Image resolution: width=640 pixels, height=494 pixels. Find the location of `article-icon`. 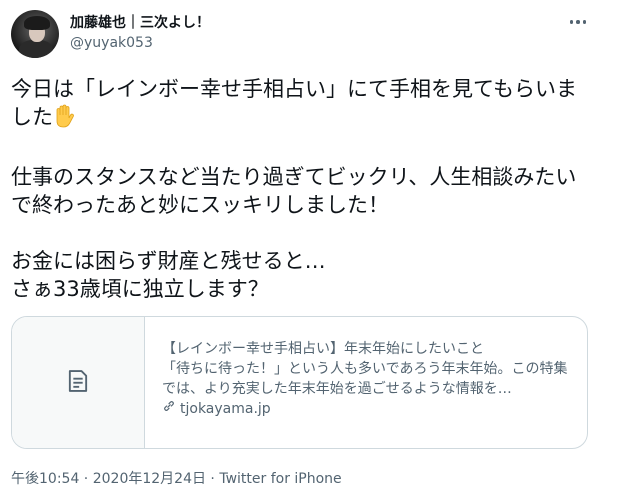

article-icon is located at coordinates (78, 383).